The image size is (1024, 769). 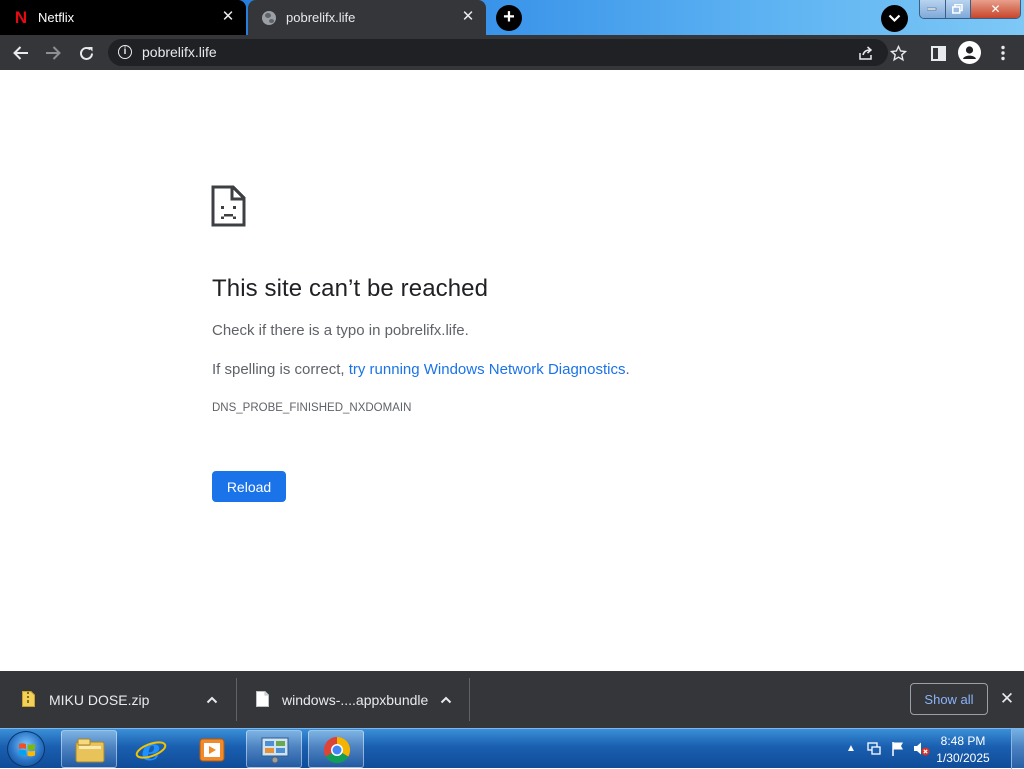 What do you see at coordinates (1017, 749) in the screenshot?
I see `show-desktop-button` at bounding box center [1017, 749].